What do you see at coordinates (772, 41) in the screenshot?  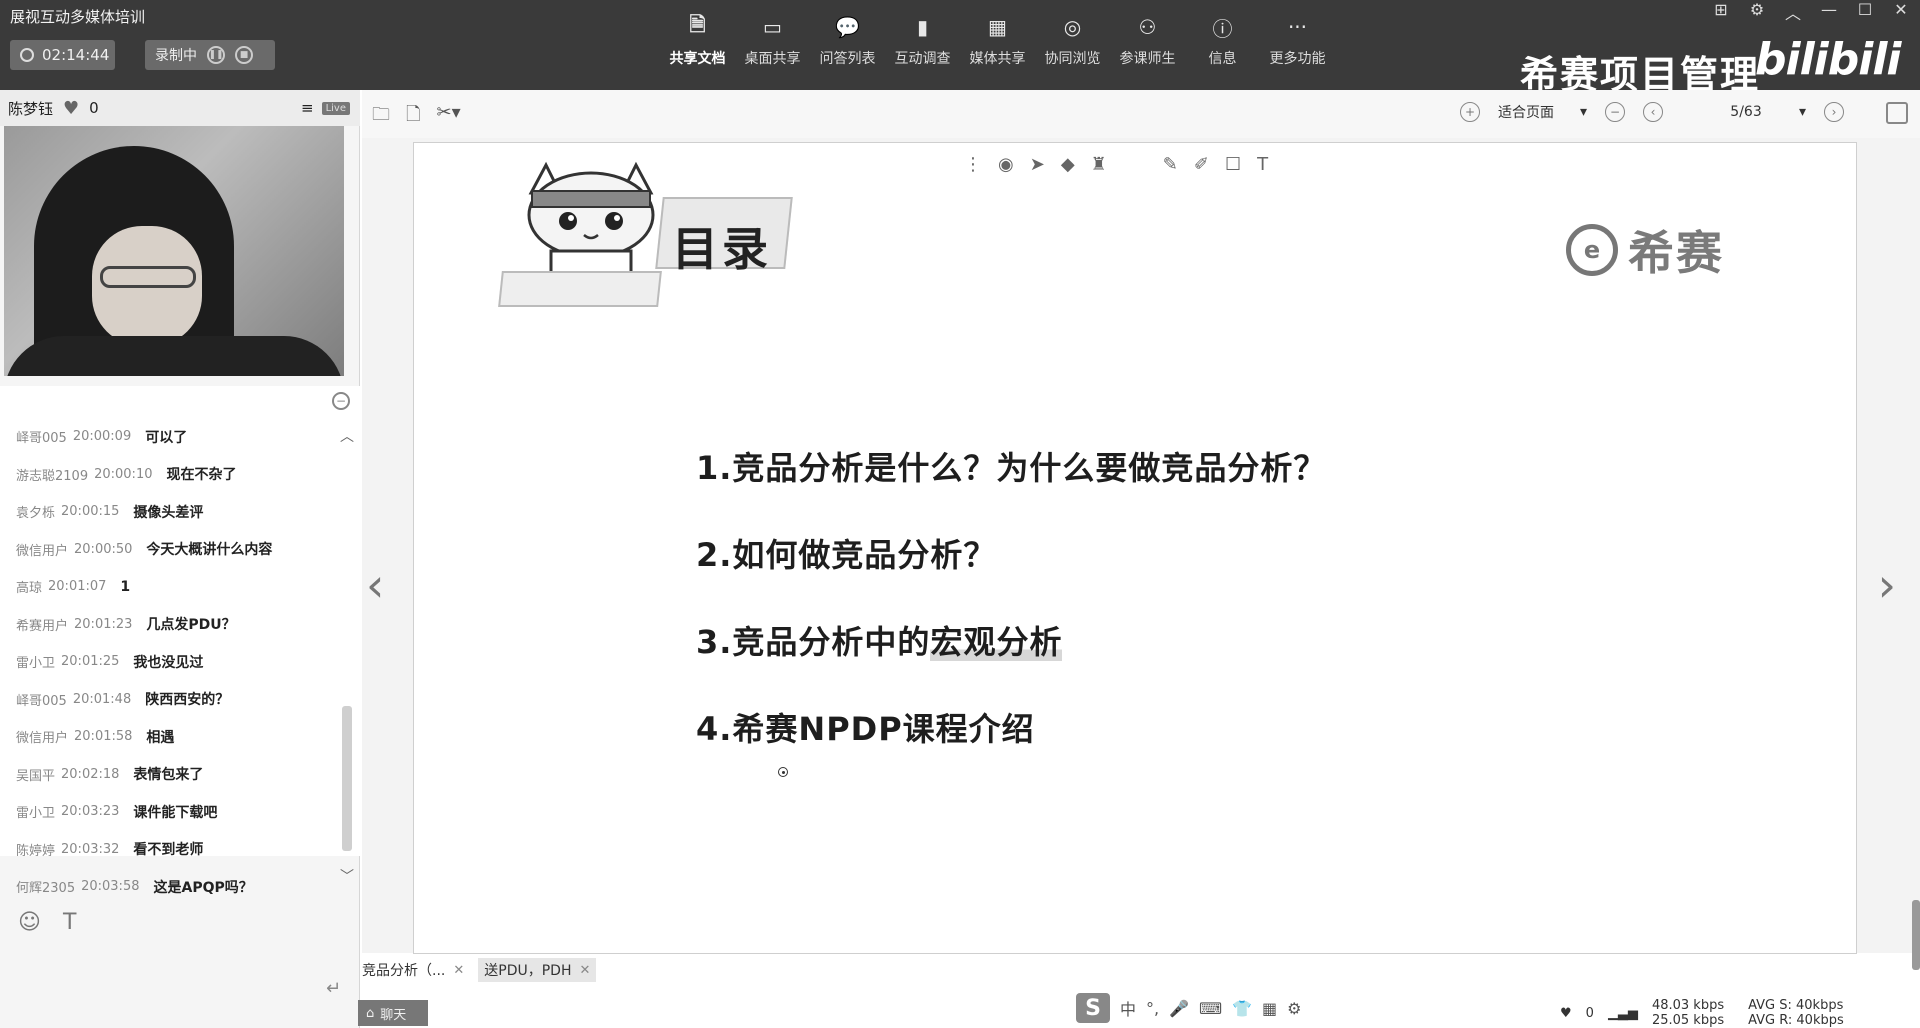 I see `nav-desktop-share: ▭ 桌面共享` at bounding box center [772, 41].